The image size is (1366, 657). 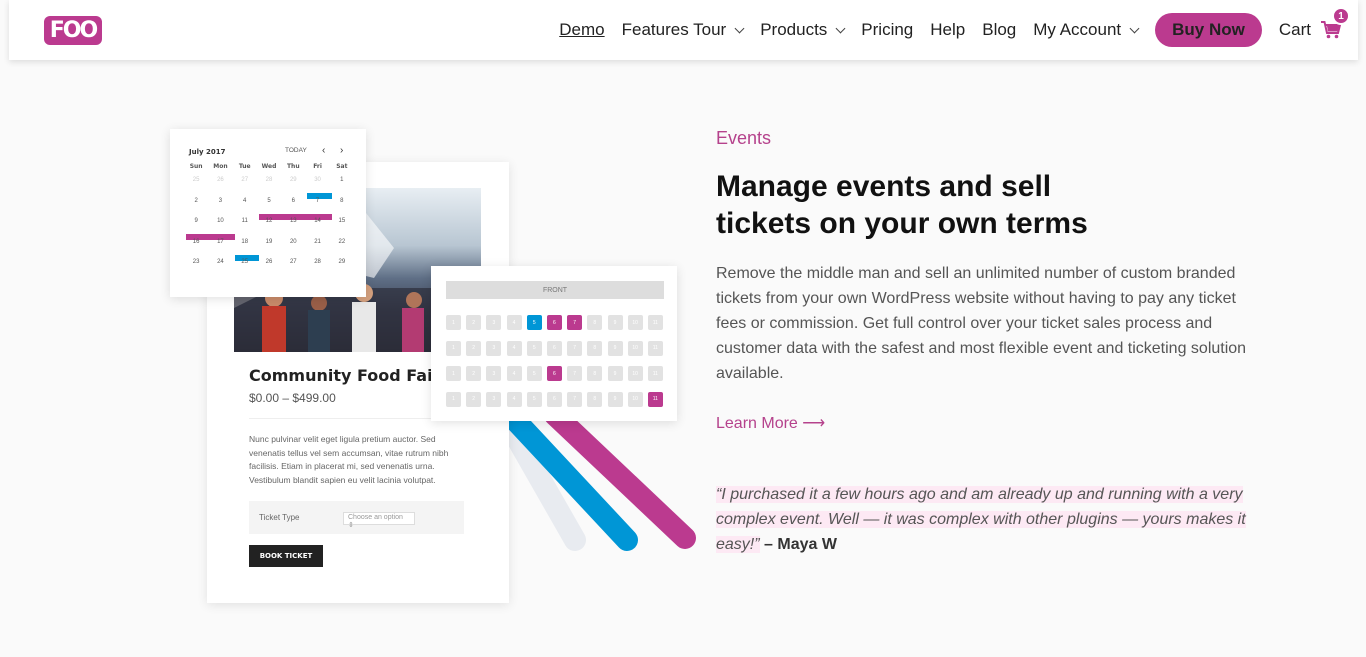 I want to click on nav-products: Products, so click(x=803, y=30).